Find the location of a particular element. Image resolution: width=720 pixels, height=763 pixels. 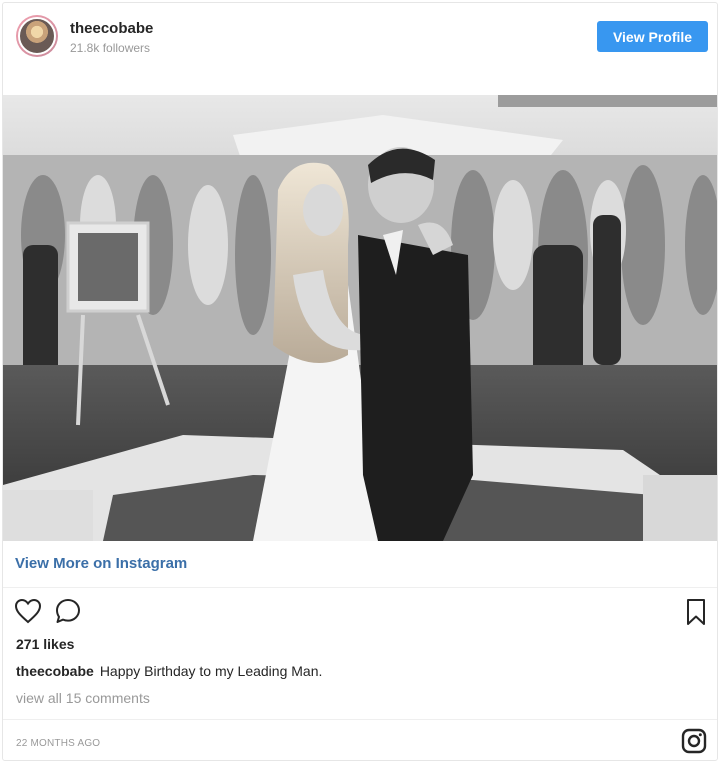

avatar is located at coordinates (37, 36).